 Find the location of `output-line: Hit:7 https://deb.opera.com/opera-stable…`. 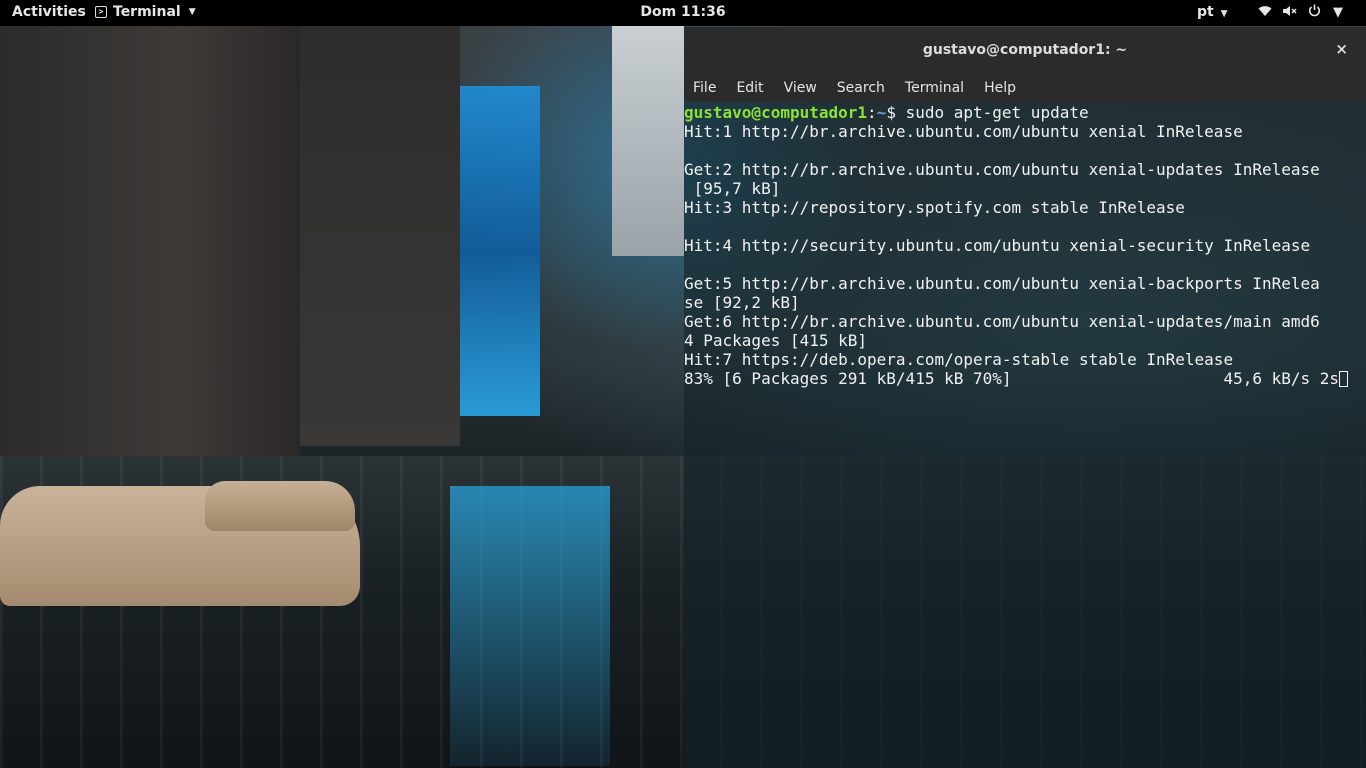

output-line: Hit:7 https://deb.opera.com/opera-stable… is located at coordinates (959, 359).